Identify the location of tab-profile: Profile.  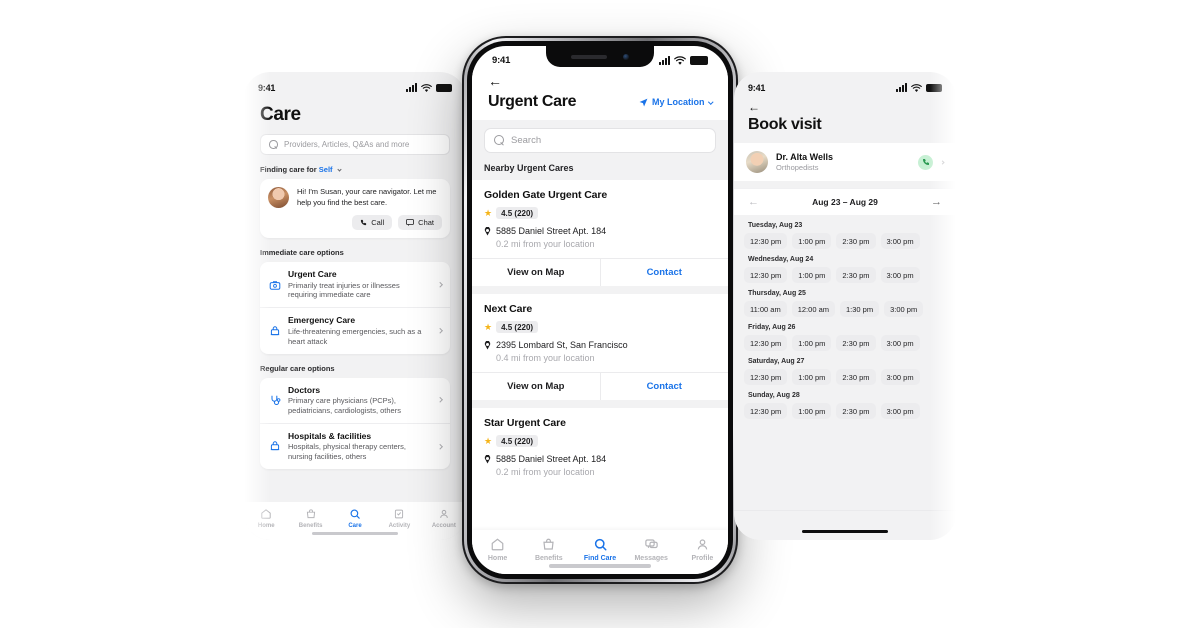
(702, 549).